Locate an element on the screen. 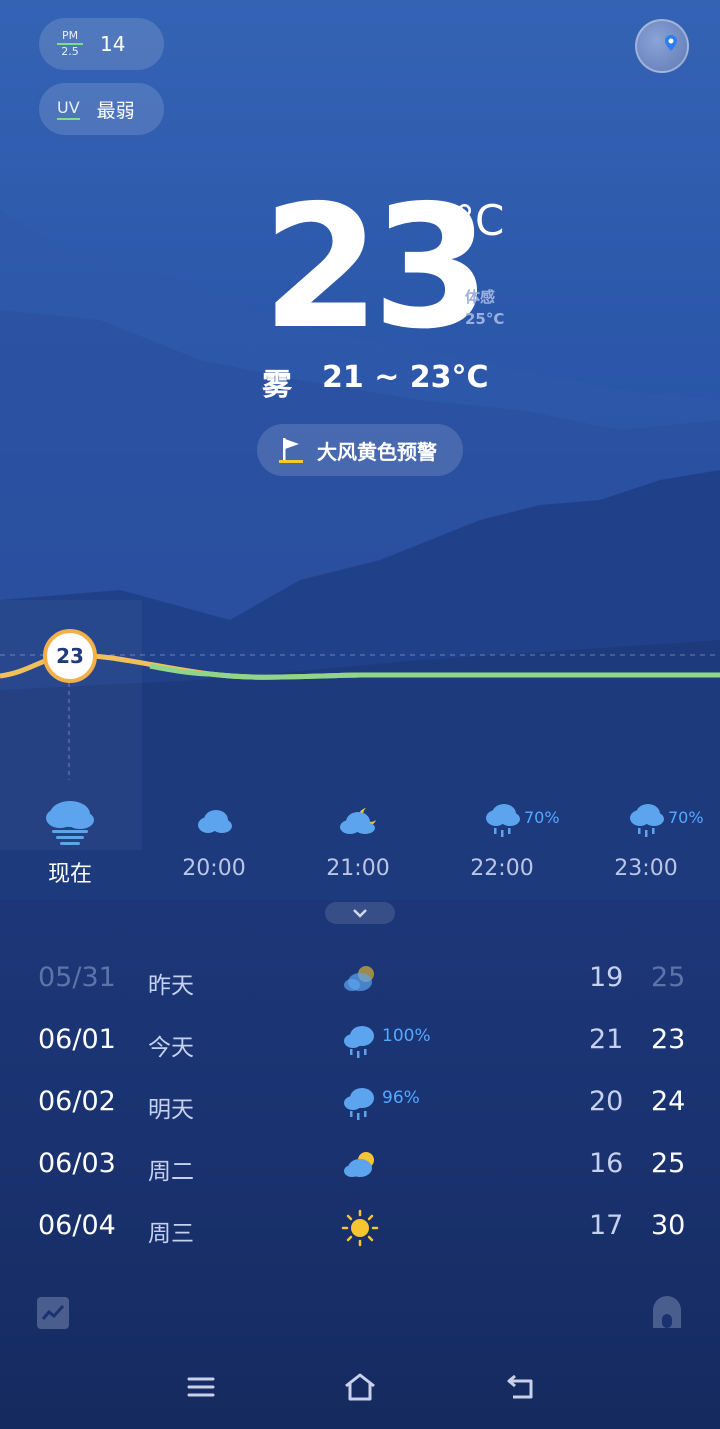 The height and width of the screenshot is (1429, 720). back-button is located at coordinates (521, 1389).